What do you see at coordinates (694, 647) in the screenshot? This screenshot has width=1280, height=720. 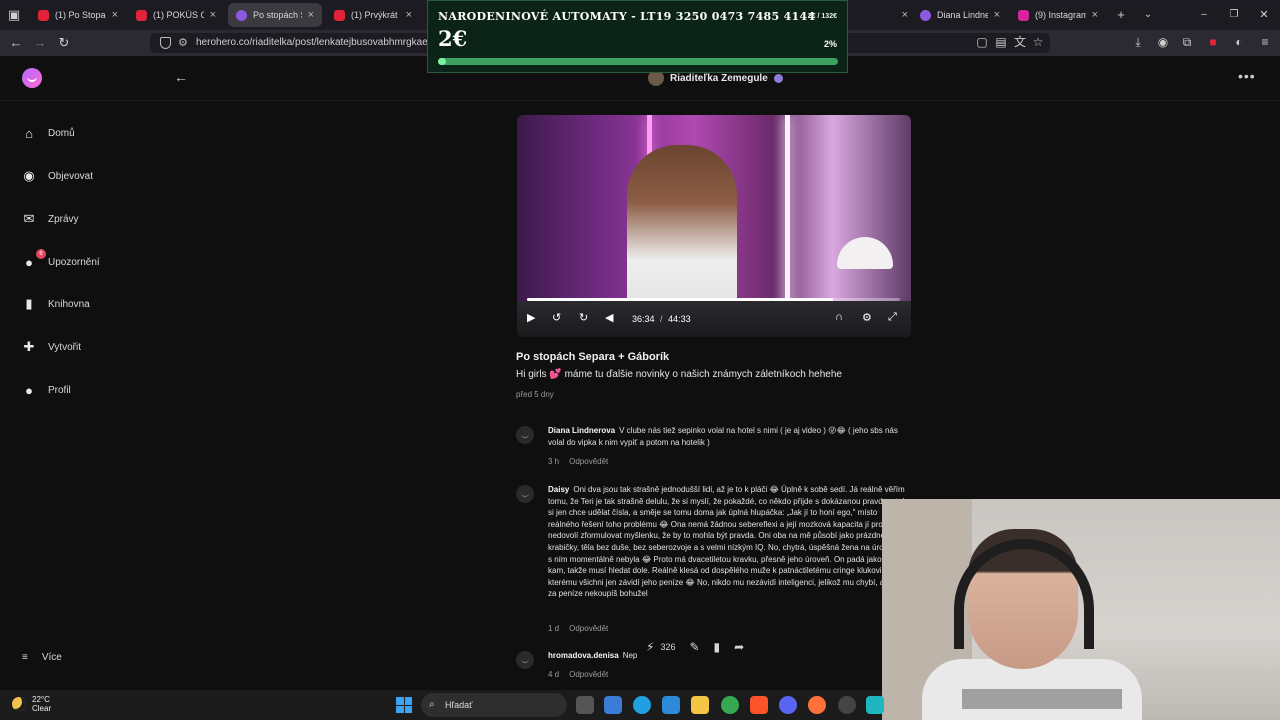 I see `comment-add-icon: ✎` at bounding box center [694, 647].